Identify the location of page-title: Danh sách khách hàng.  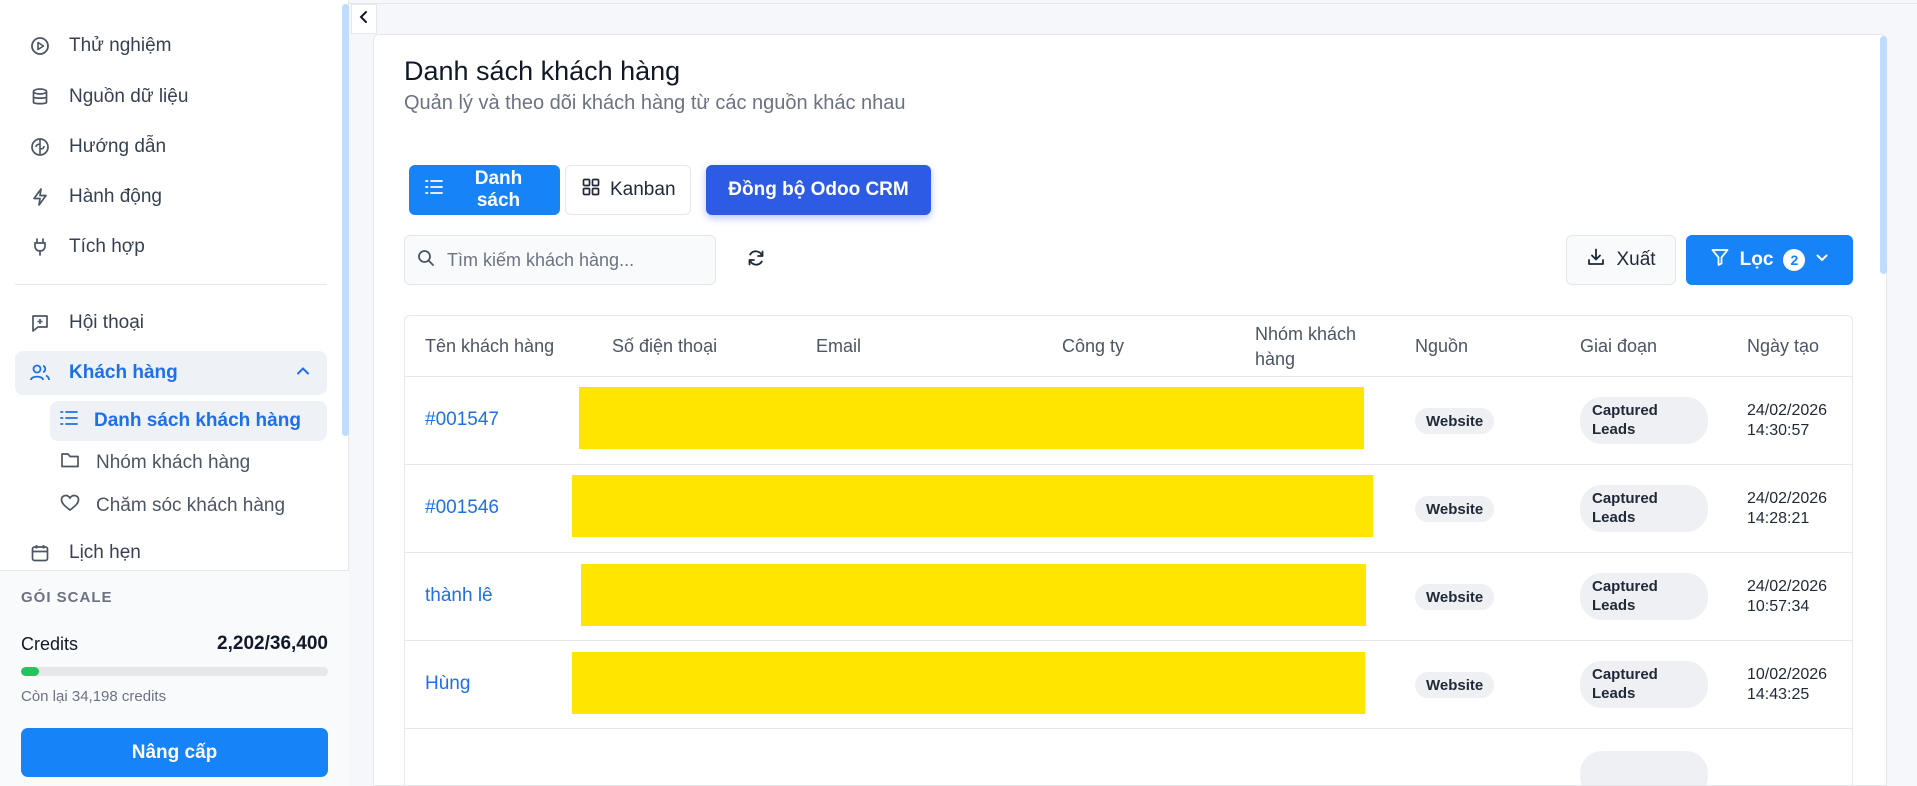
(542, 71).